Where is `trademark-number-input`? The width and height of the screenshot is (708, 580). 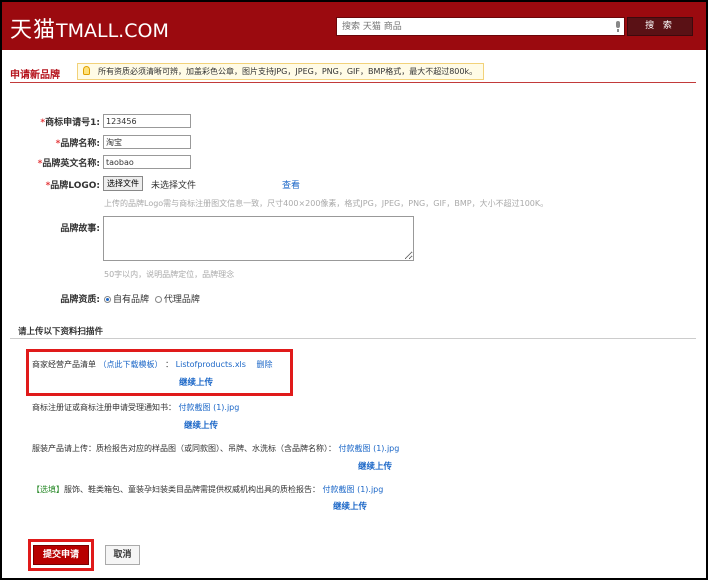
trademark-number-input is located at coordinates (147, 121).